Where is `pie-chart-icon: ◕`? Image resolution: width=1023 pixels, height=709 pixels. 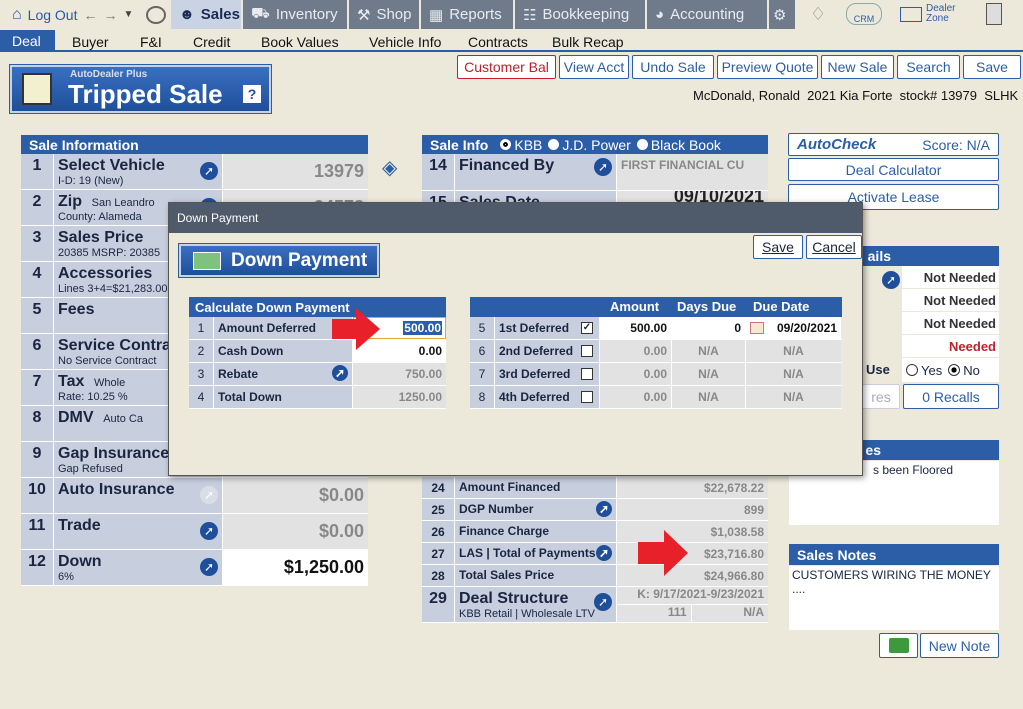
pie-chart-icon: ◕ is located at coordinates (660, 14).